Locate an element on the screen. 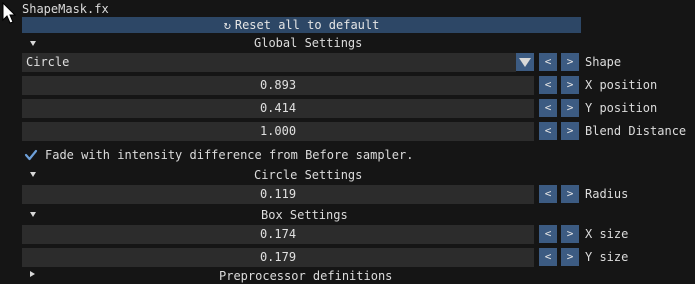 The image size is (695, 284). radius-value: 0.119 is located at coordinates (278, 194).